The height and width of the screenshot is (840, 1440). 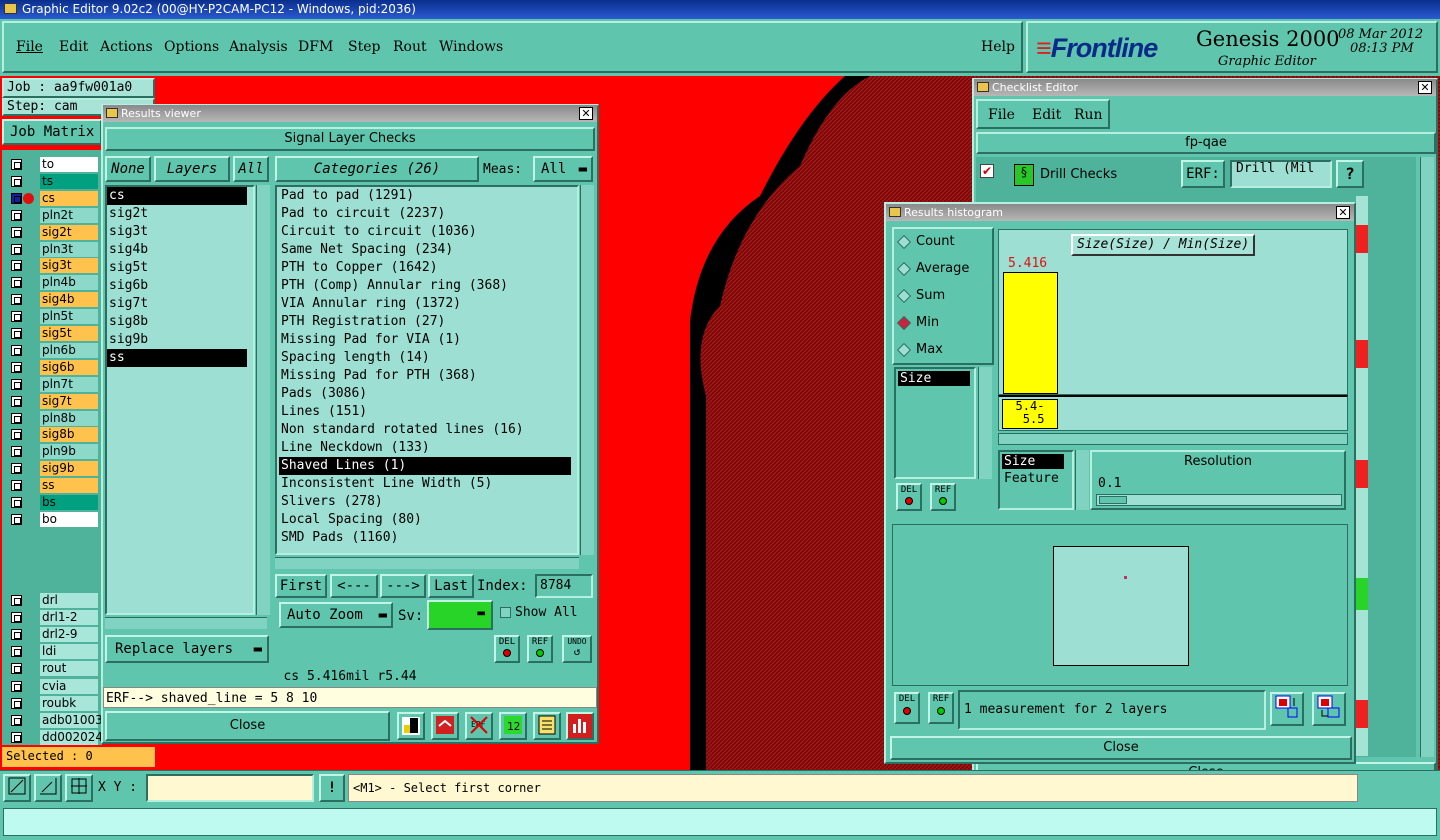 What do you see at coordinates (69, 232) in the screenshot?
I see `layer-name: sig2t` at bounding box center [69, 232].